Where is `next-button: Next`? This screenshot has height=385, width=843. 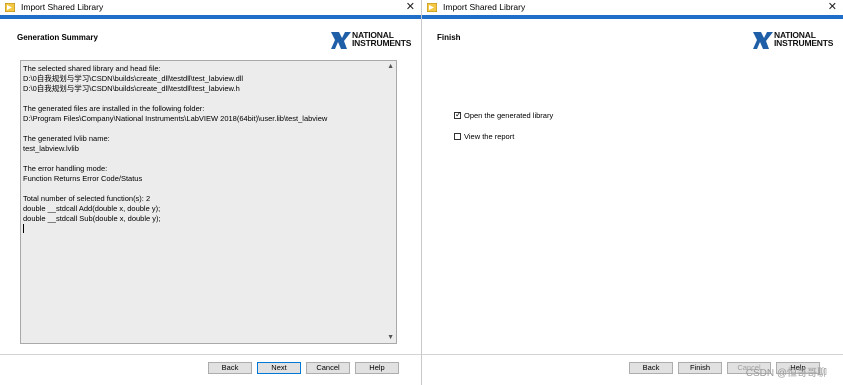 next-button: Next is located at coordinates (279, 368).